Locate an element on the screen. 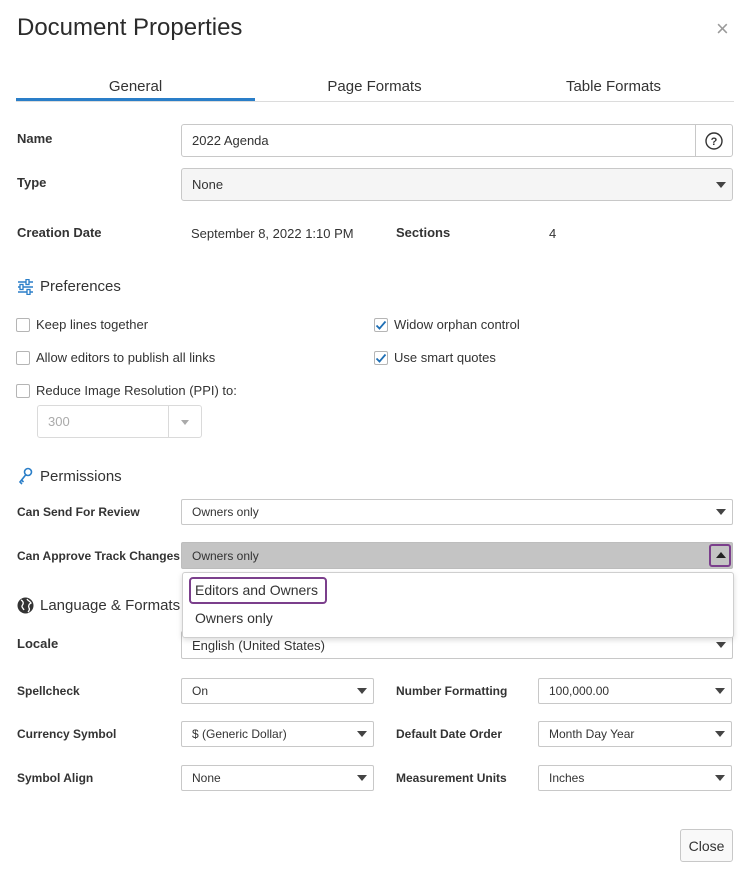 The width and height of the screenshot is (751, 880). symbol-align-label: Symbol Align is located at coordinates (55, 778).